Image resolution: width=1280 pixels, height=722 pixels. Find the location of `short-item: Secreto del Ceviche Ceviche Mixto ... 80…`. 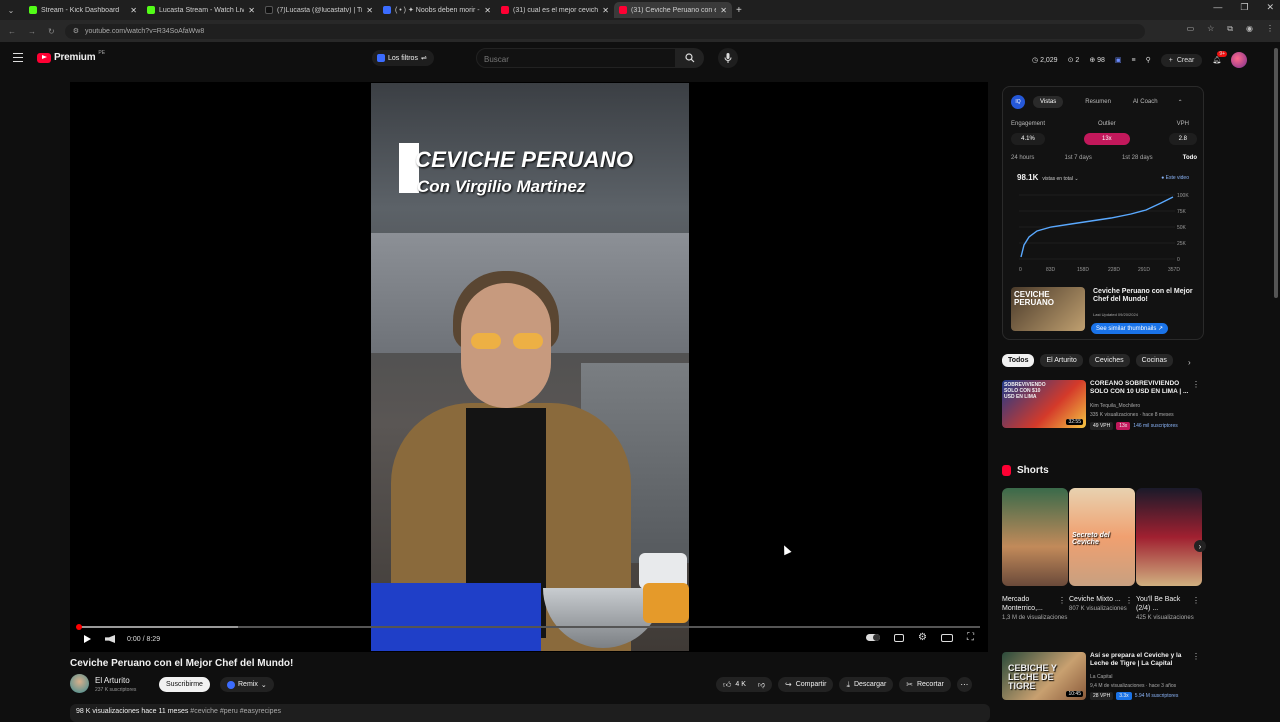

short-item: Secreto del Ceviche Ceviche Mixto ... 80… is located at coordinates (1102, 550).